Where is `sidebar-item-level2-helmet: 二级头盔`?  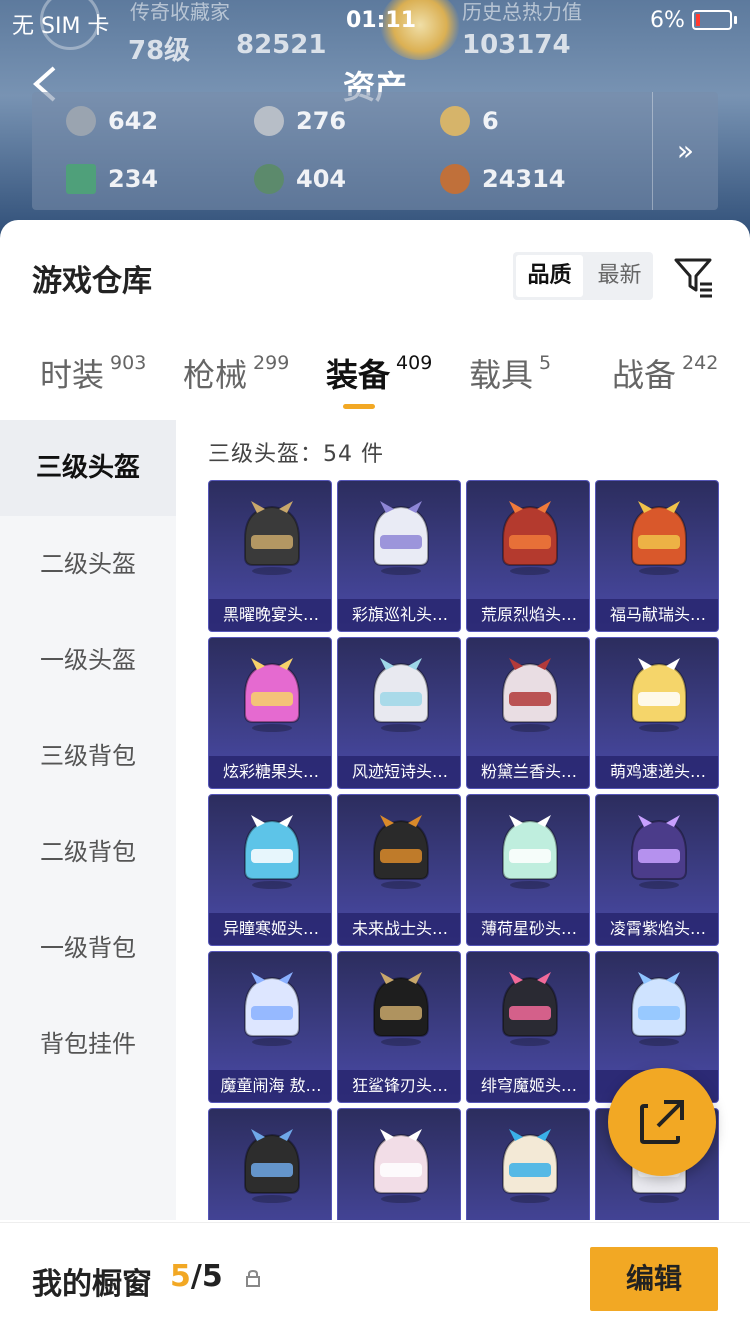
sidebar-item-level2-helmet: 二级头盔 is located at coordinates (88, 564).